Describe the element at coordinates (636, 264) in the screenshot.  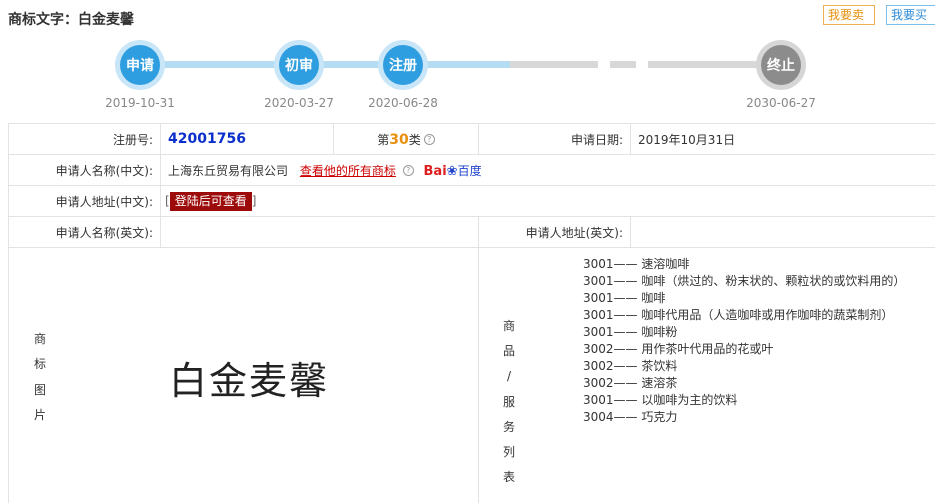
I see `goods-item: 3001—— 速溶咖啡` at that location.